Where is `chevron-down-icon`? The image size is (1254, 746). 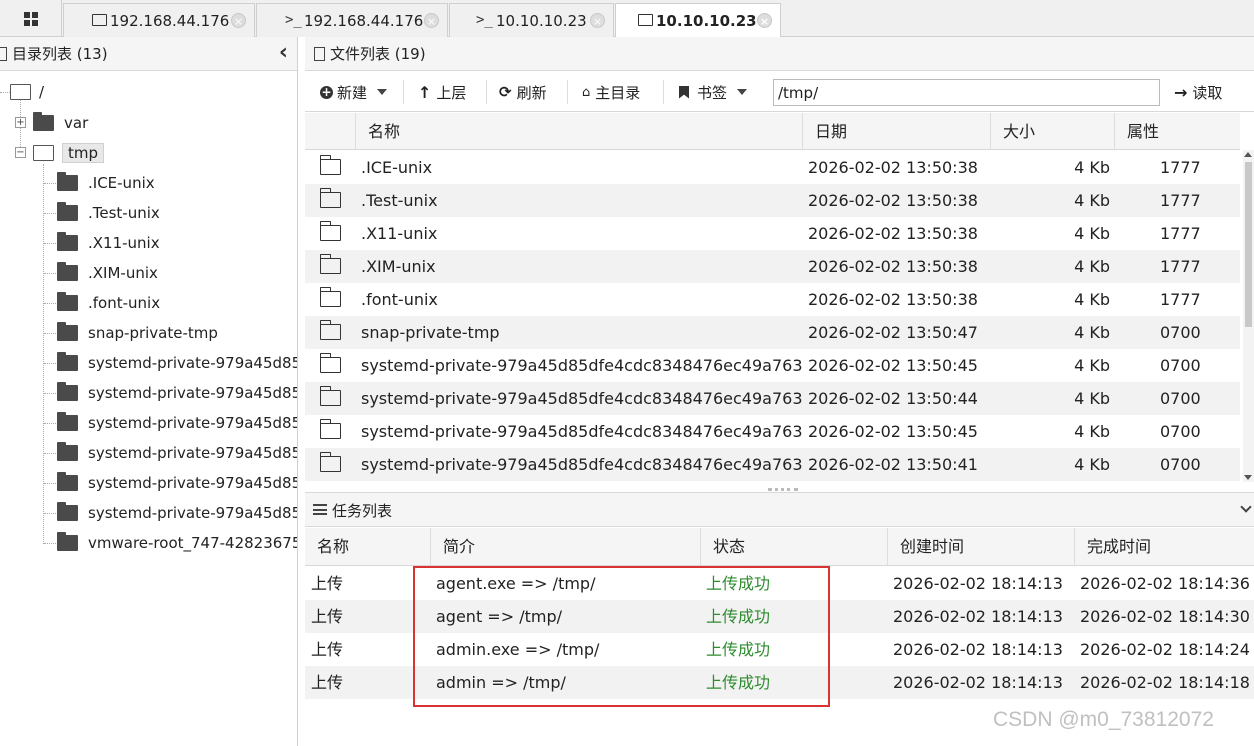
chevron-down-icon is located at coordinates (1246, 507).